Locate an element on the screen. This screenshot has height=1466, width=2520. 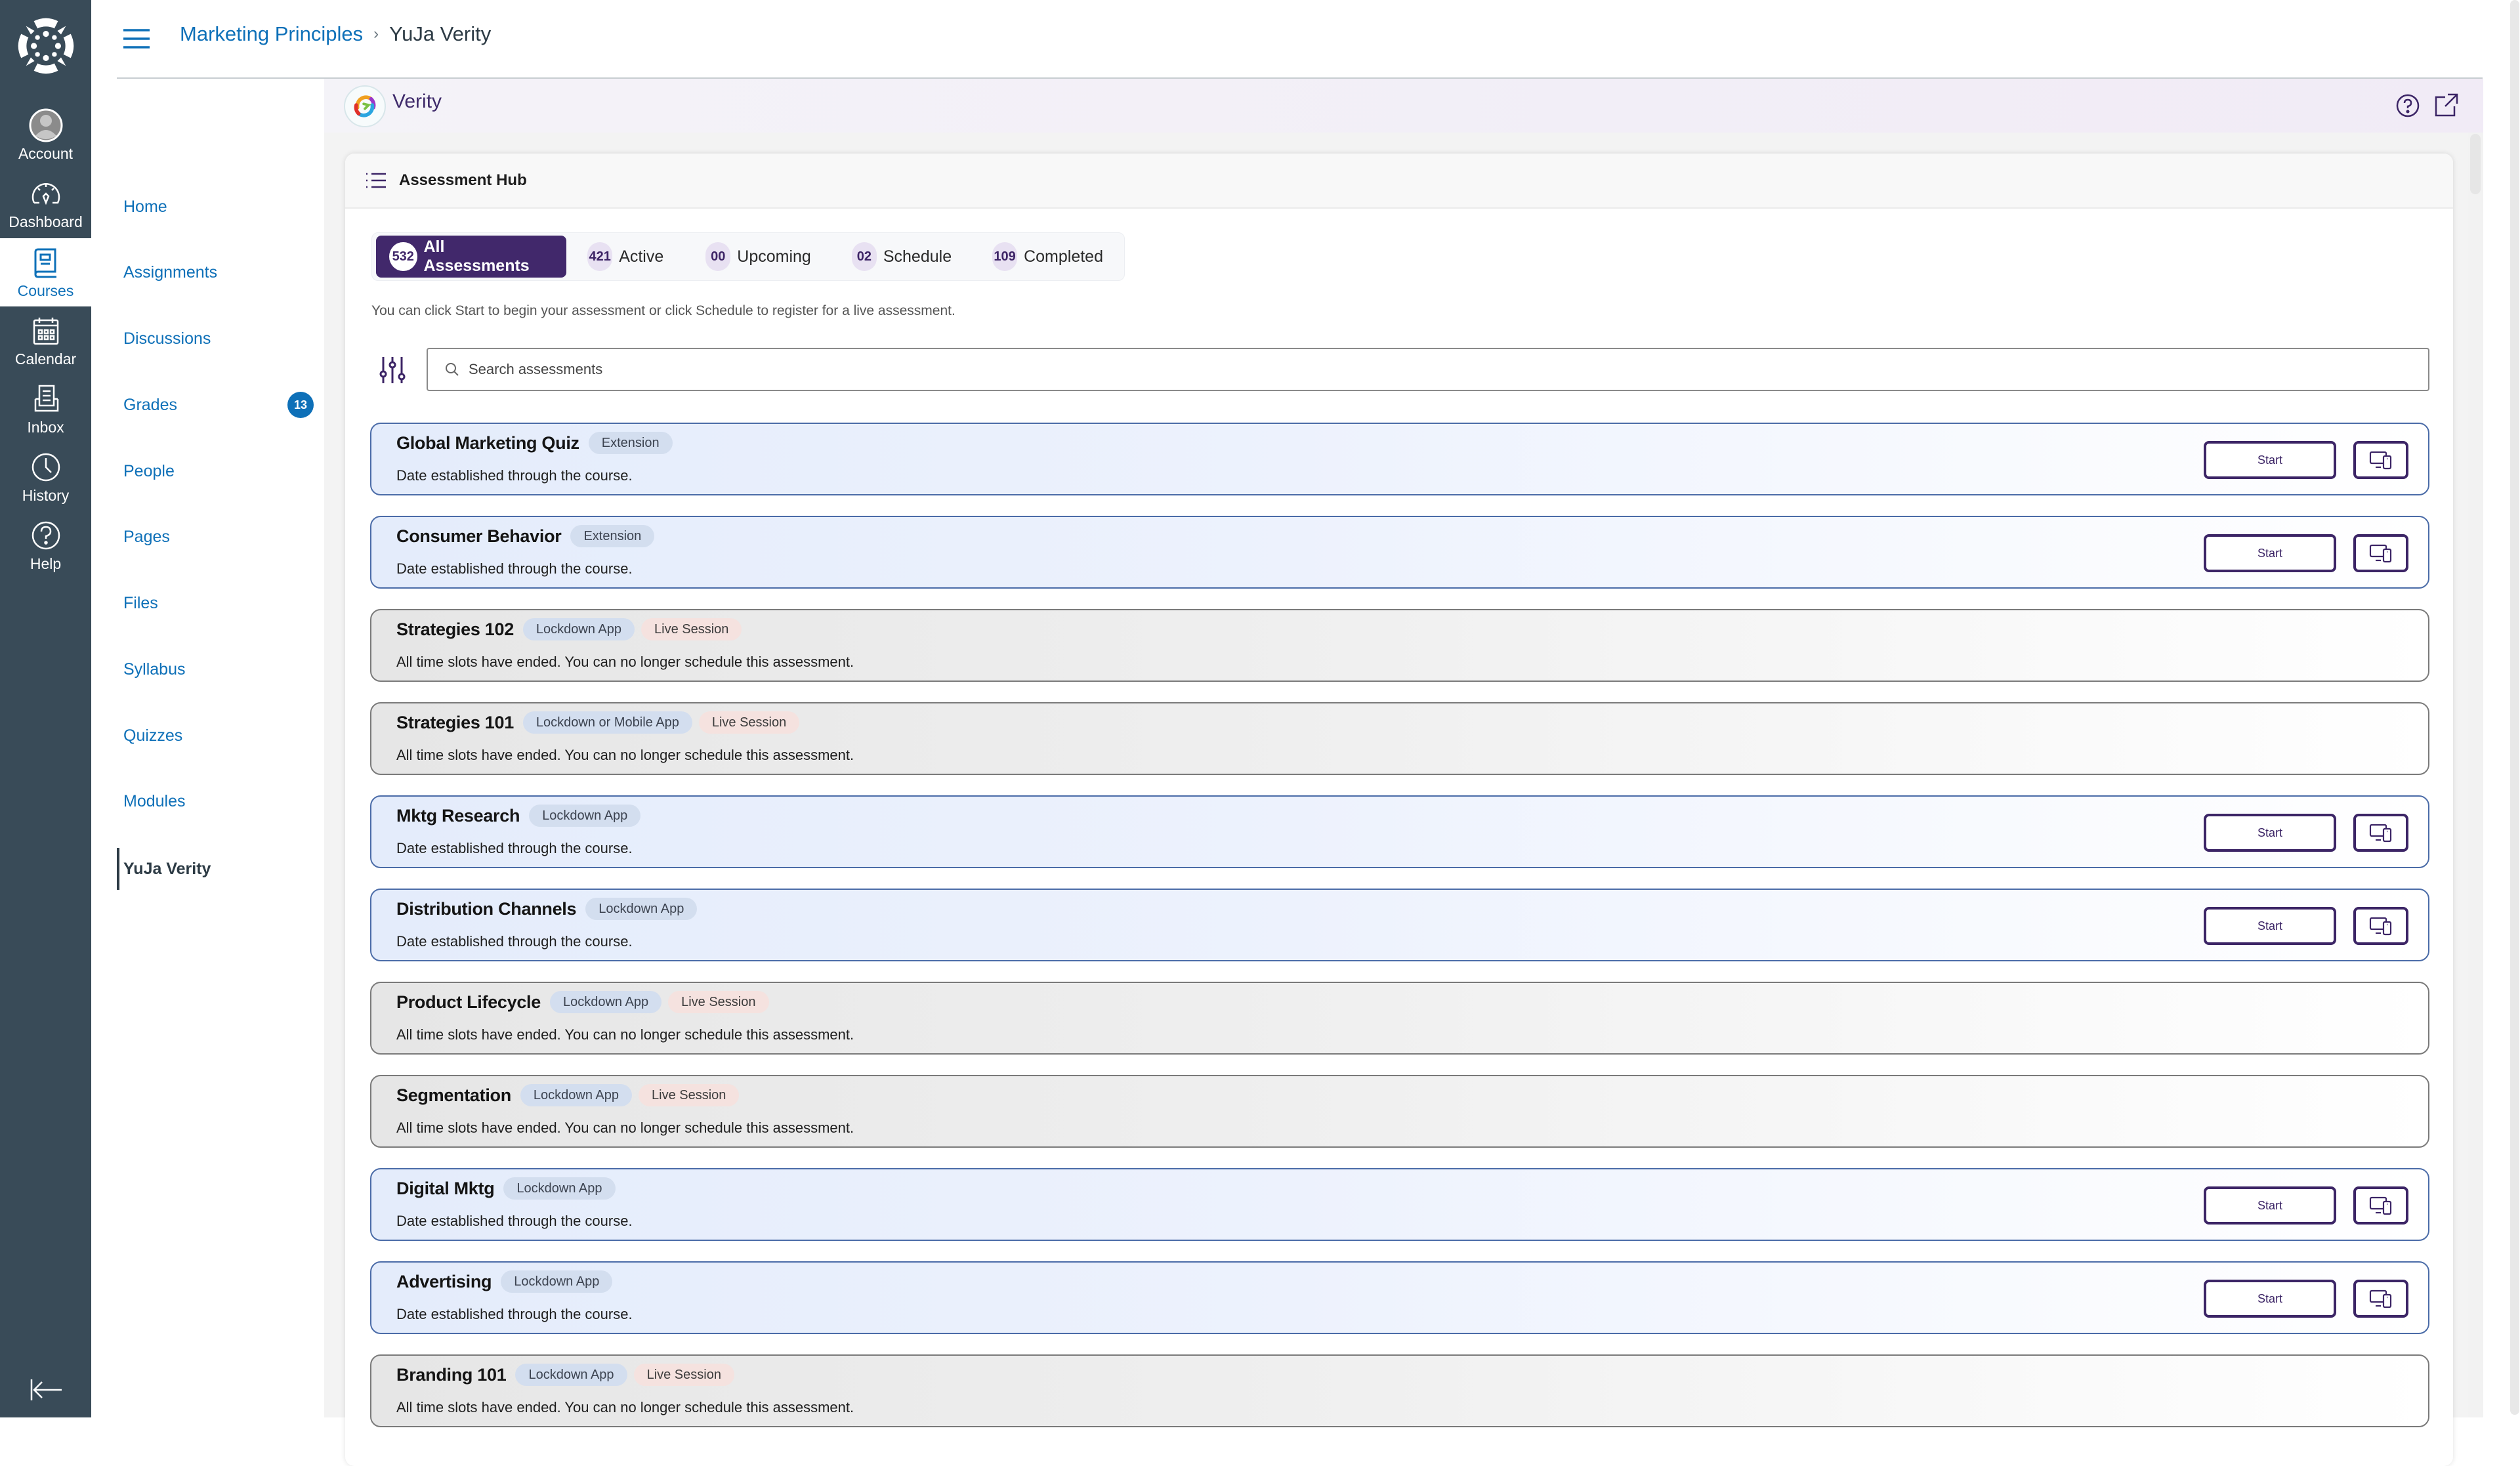
gnav-help: Help is located at coordinates (45, 545).